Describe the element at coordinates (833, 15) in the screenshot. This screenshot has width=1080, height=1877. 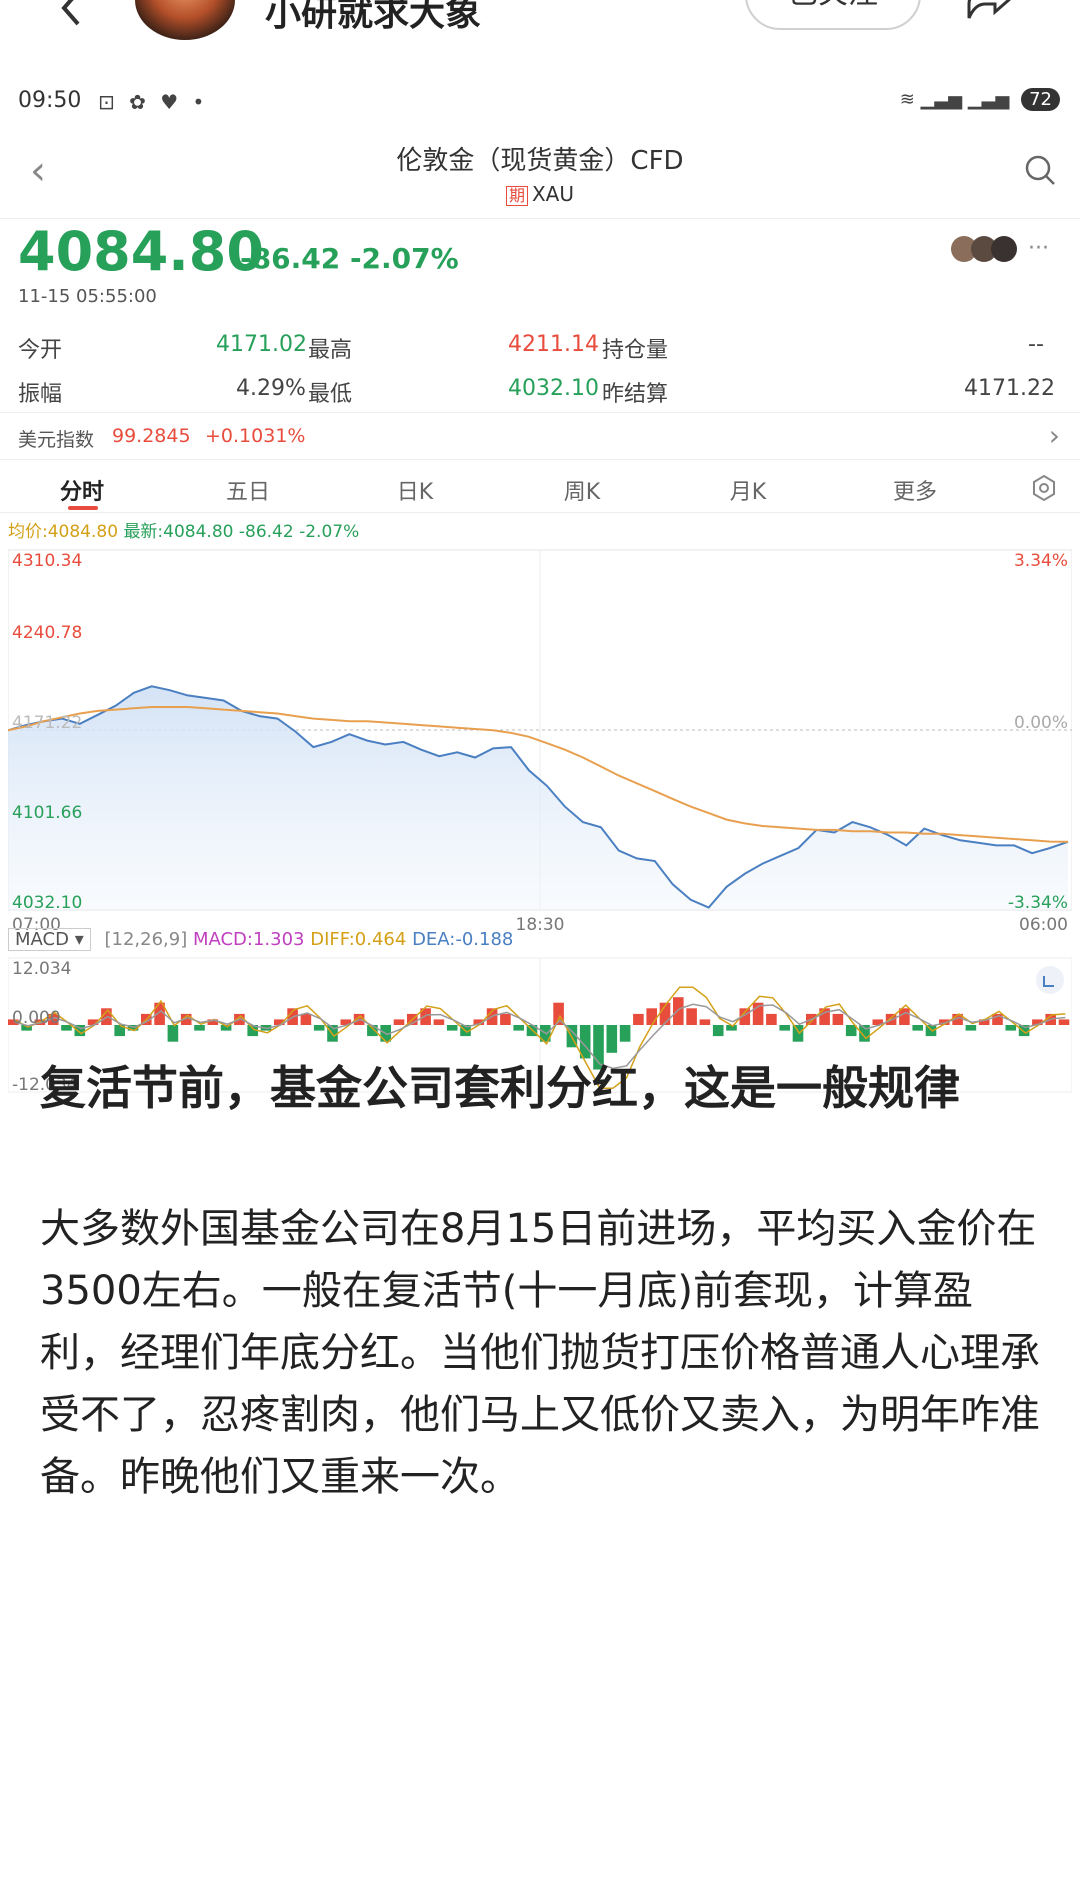
I see `follow-button: 已关注` at that location.